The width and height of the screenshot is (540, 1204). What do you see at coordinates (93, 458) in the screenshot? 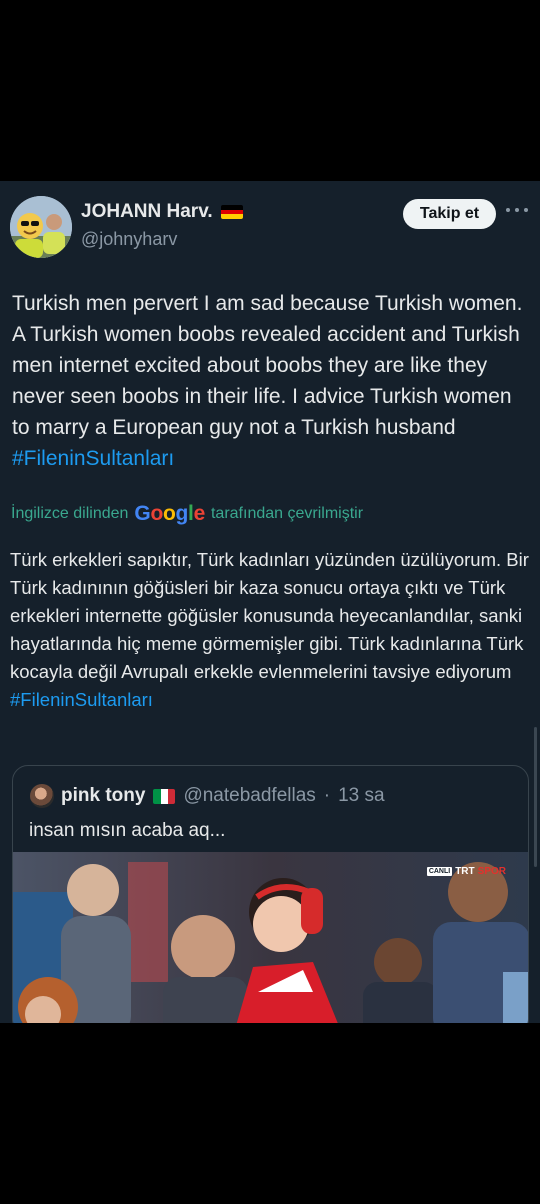
I see `hashtag-link: #FileninSultanları` at bounding box center [93, 458].